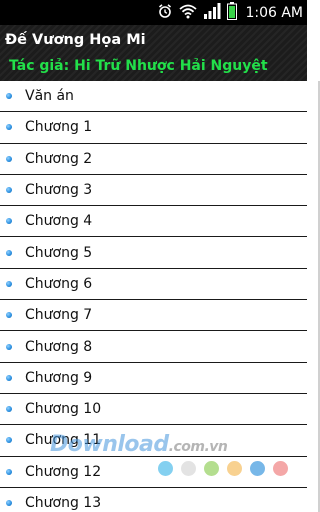 The width and height of the screenshot is (320, 512). Describe the element at coordinates (59, 315) in the screenshot. I see `list-item-label: Chương 7` at that location.